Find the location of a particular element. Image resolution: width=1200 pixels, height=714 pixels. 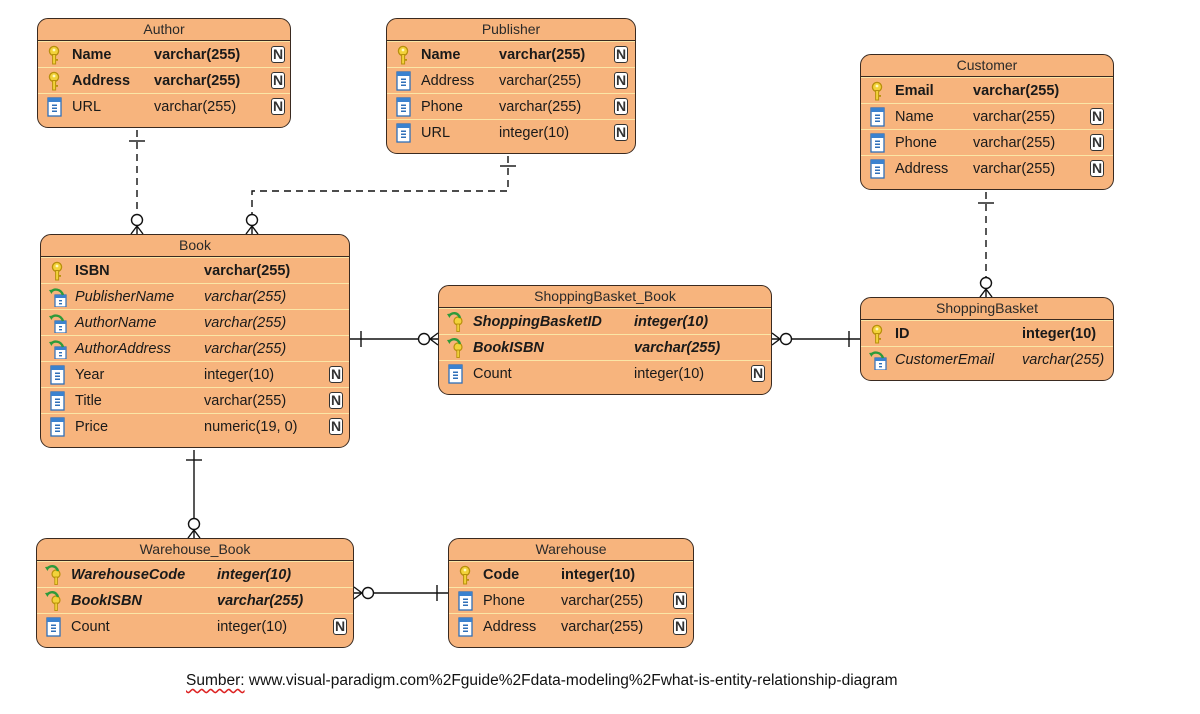

column-row: URL integer(10) N is located at coordinates (511, 132).